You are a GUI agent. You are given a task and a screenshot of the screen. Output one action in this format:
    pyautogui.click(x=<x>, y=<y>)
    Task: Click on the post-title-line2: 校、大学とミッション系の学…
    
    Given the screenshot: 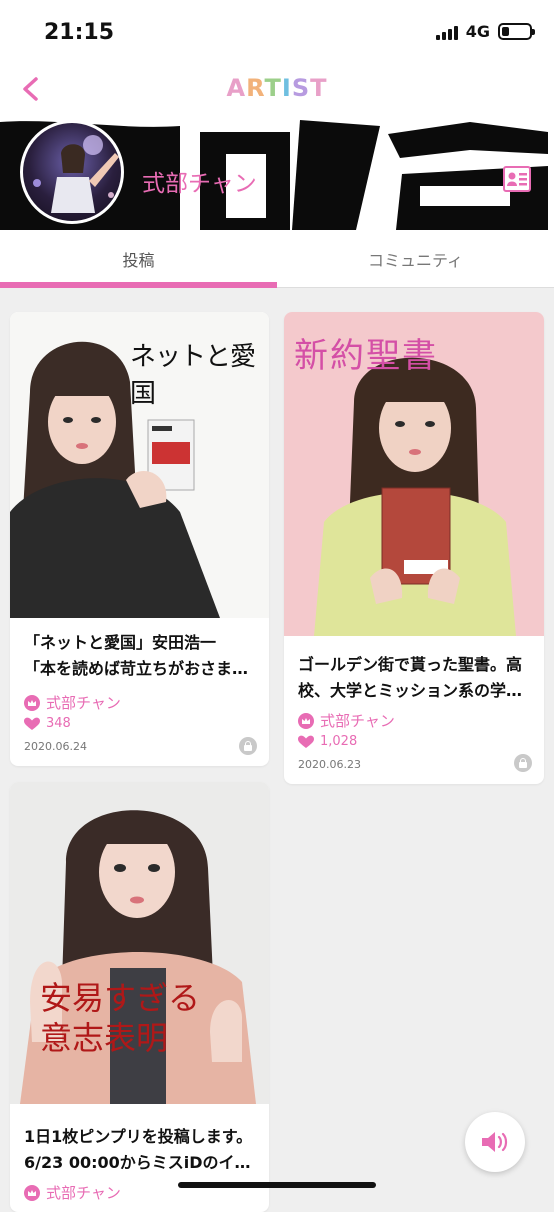 What is the action you would take?
    pyautogui.click(x=410, y=690)
    